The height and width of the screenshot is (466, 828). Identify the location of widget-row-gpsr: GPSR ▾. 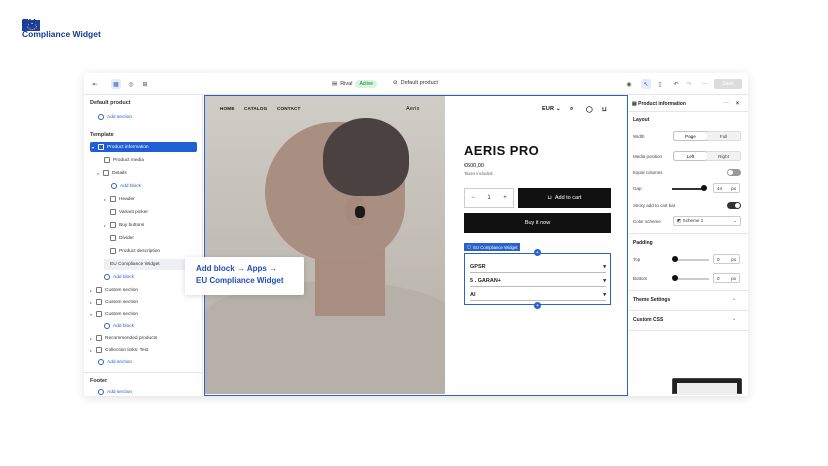
(538, 267).